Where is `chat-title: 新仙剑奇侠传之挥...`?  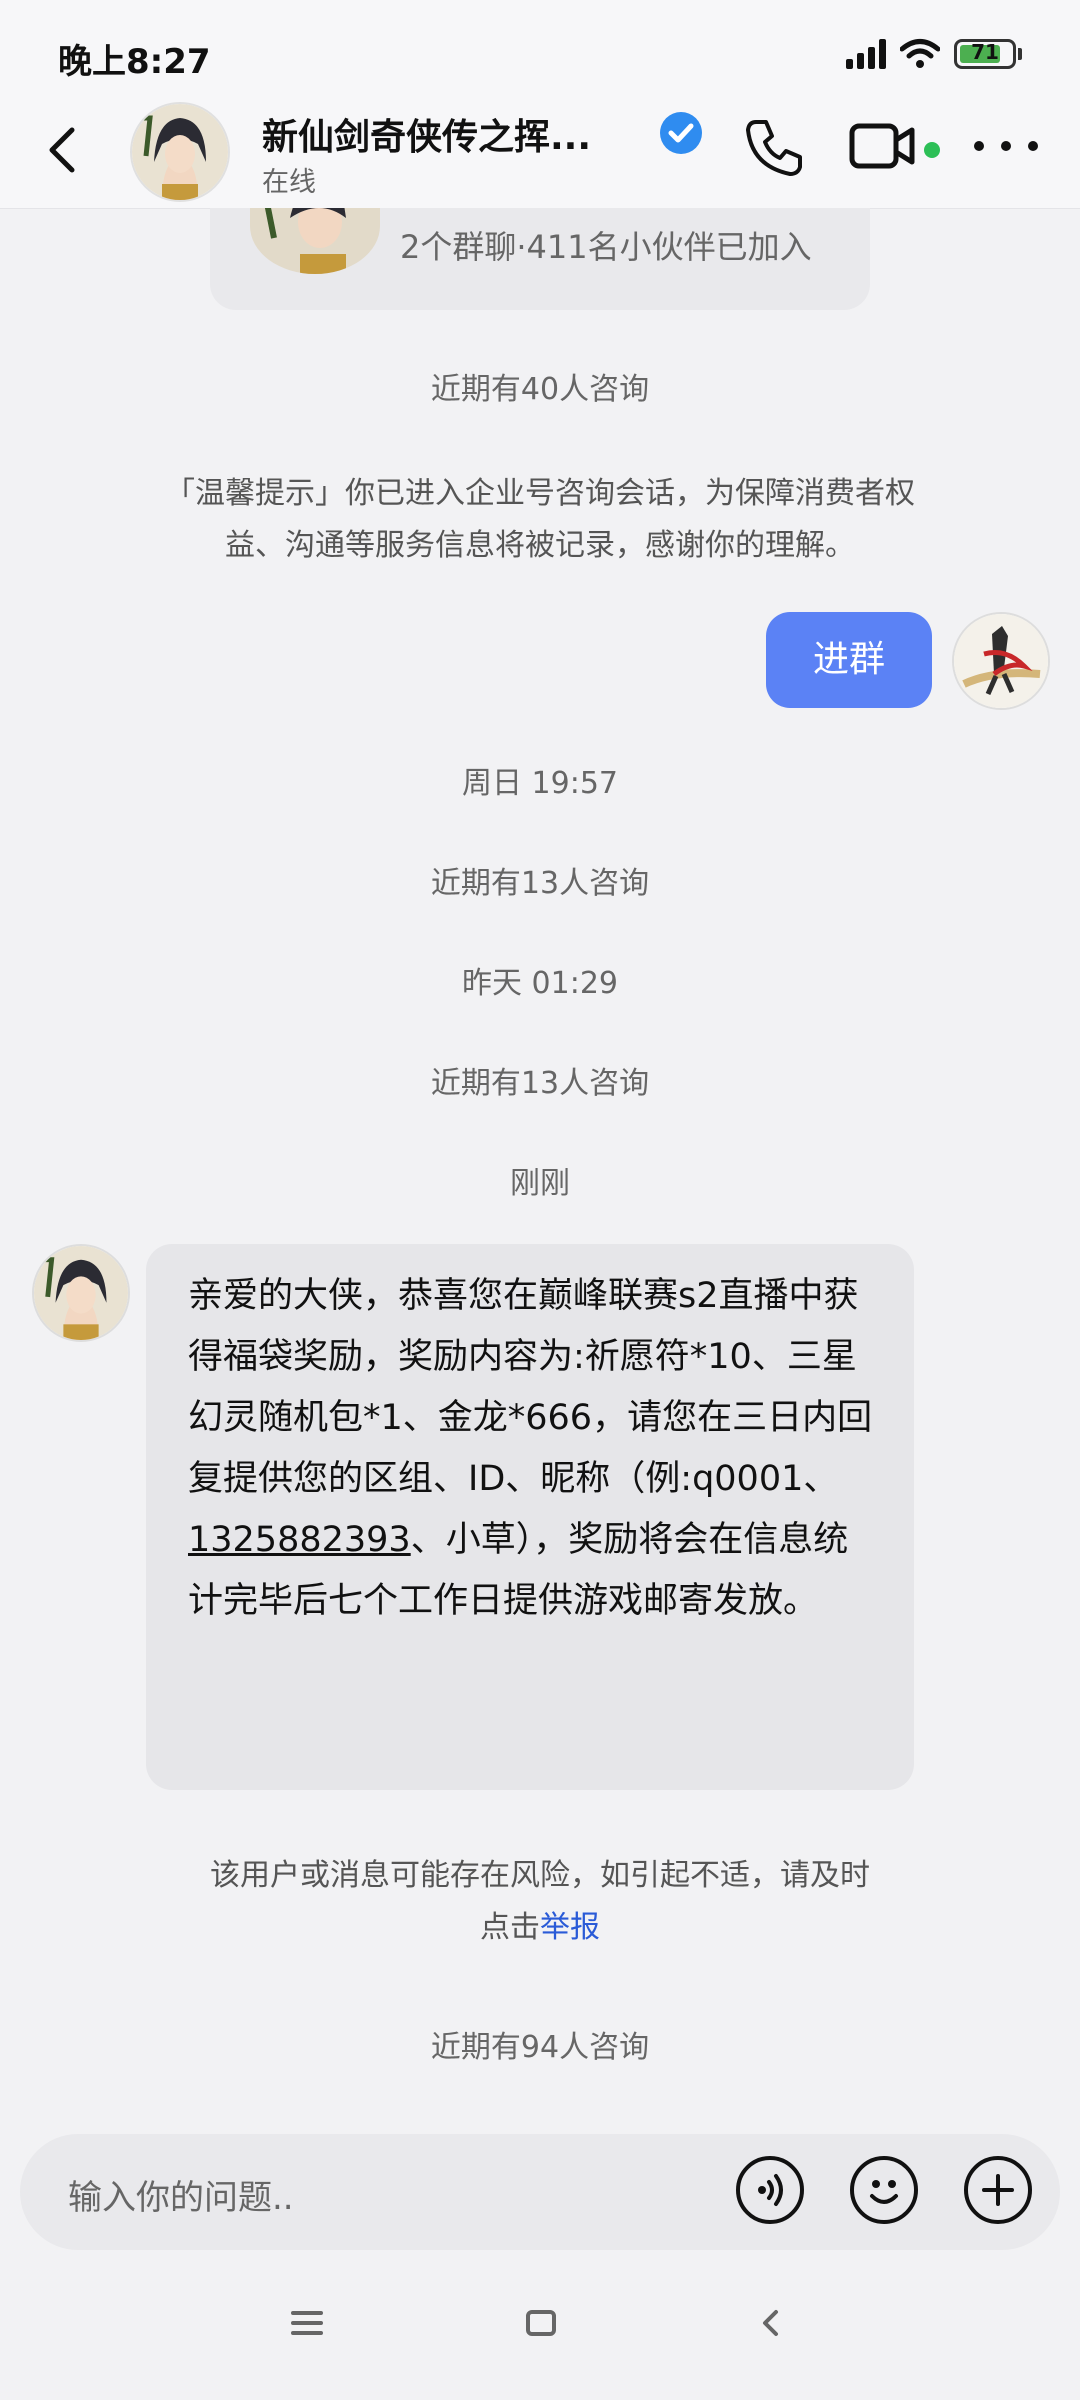 chat-title: 新仙剑奇侠传之挥... is located at coordinates (427, 137).